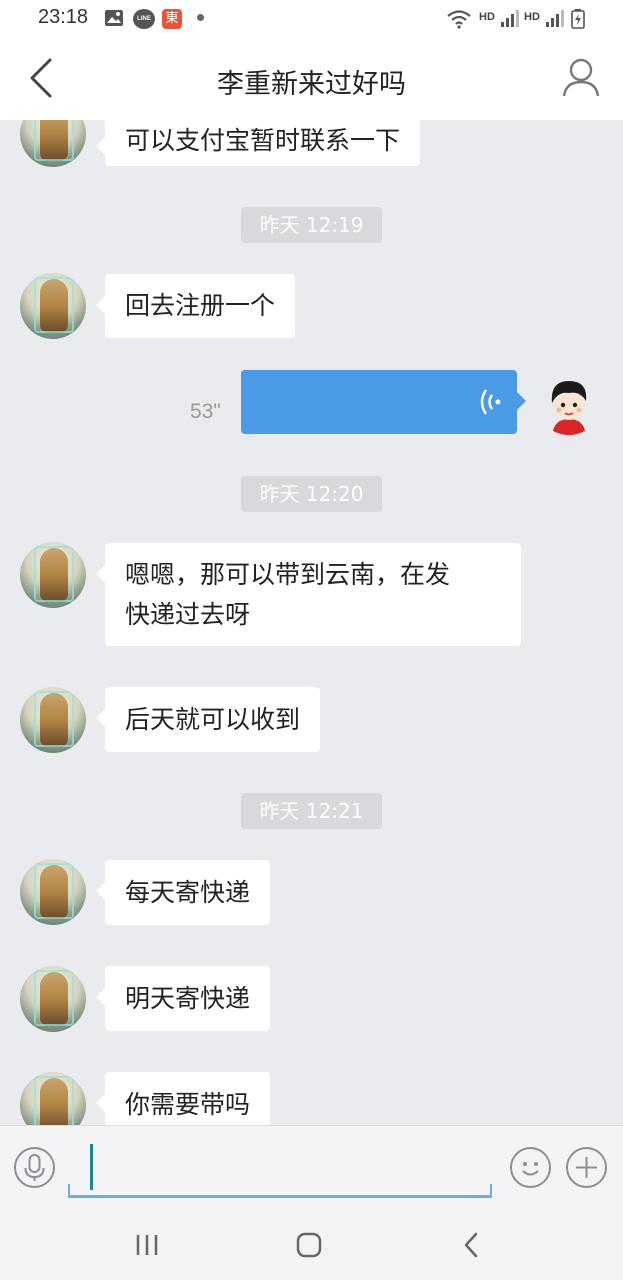 The width and height of the screenshot is (623, 1280). What do you see at coordinates (188, 892) in the screenshot?
I see `message-text: 每天寄快递` at bounding box center [188, 892].